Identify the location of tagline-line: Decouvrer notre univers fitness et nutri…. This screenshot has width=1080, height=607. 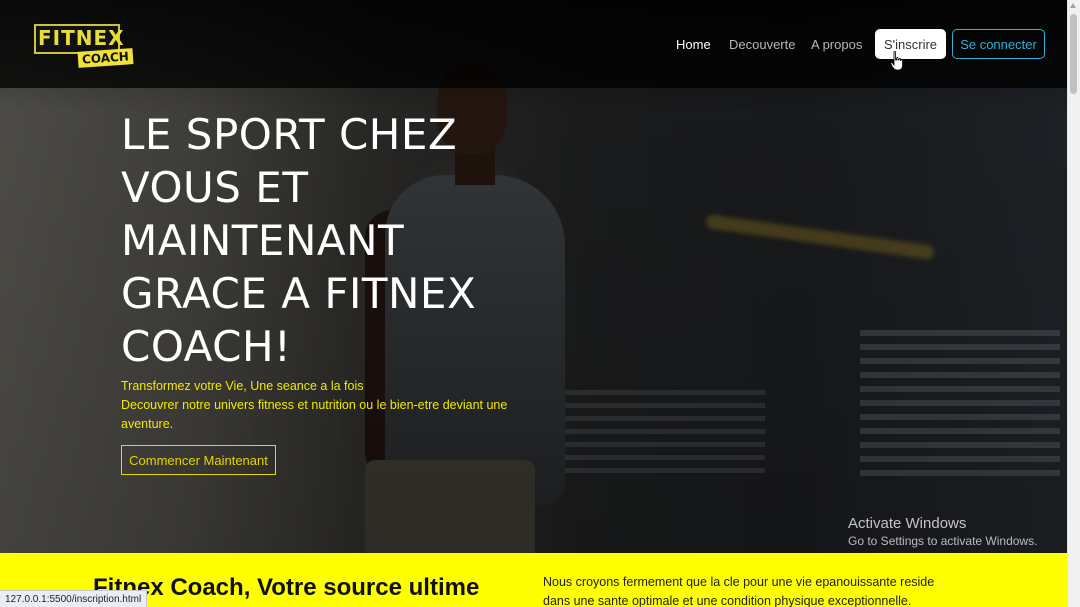
(314, 414).